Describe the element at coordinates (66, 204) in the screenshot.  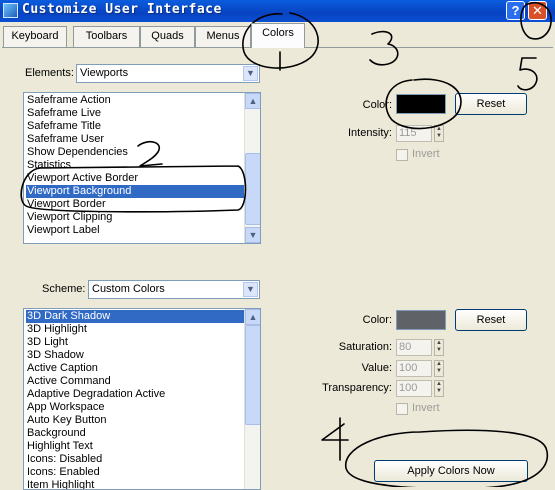
I see `list-item: Viewport Border` at that location.